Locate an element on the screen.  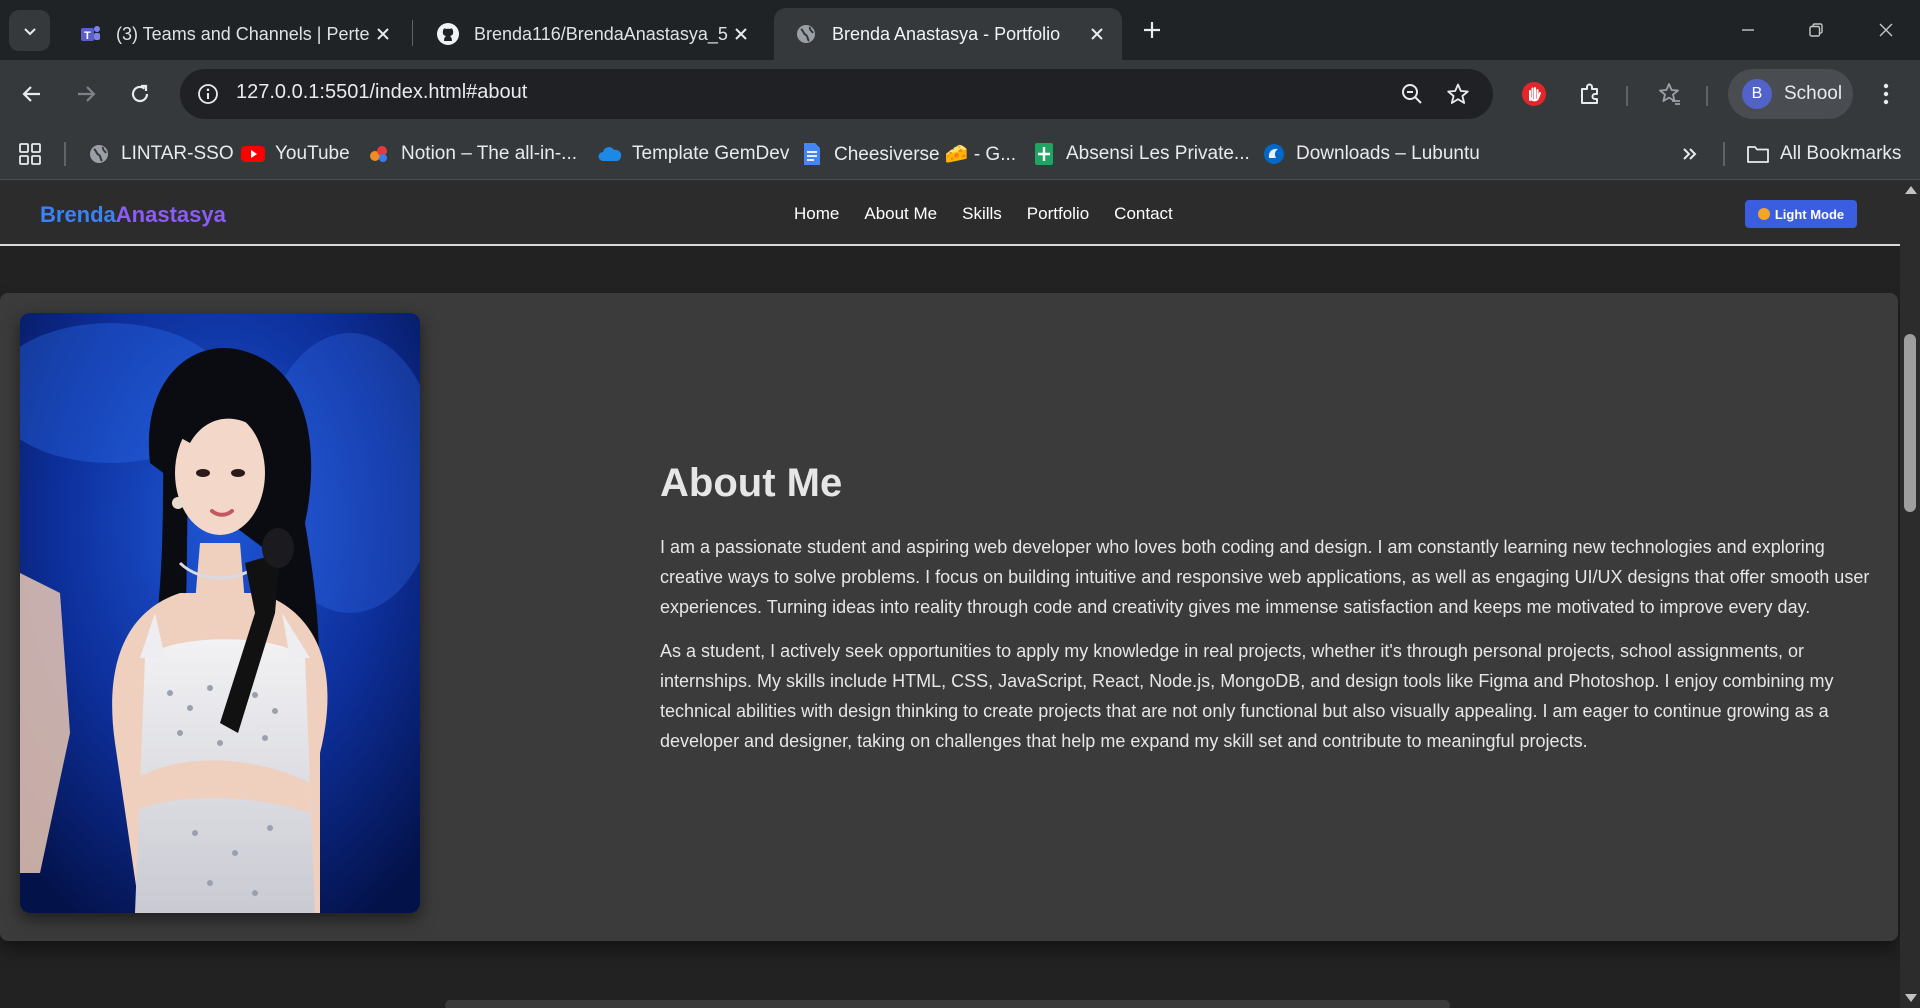
reload-icon is located at coordinates (140, 93).